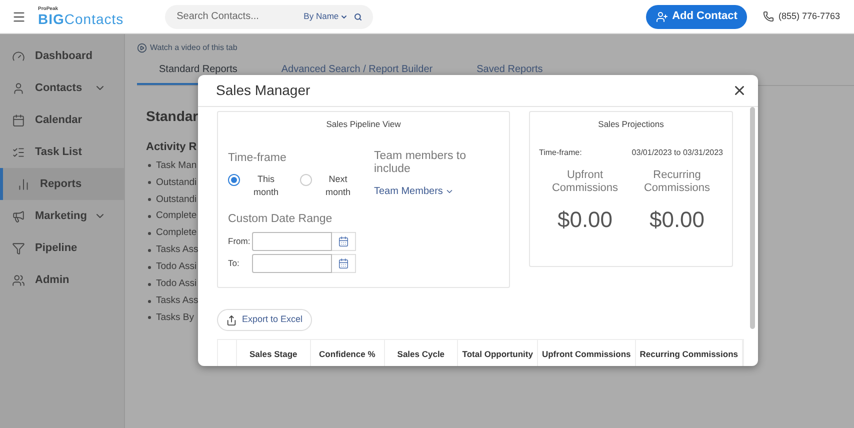 The width and height of the screenshot is (854, 428). What do you see at coordinates (234, 263) in the screenshot?
I see `date-label: To:` at bounding box center [234, 263].